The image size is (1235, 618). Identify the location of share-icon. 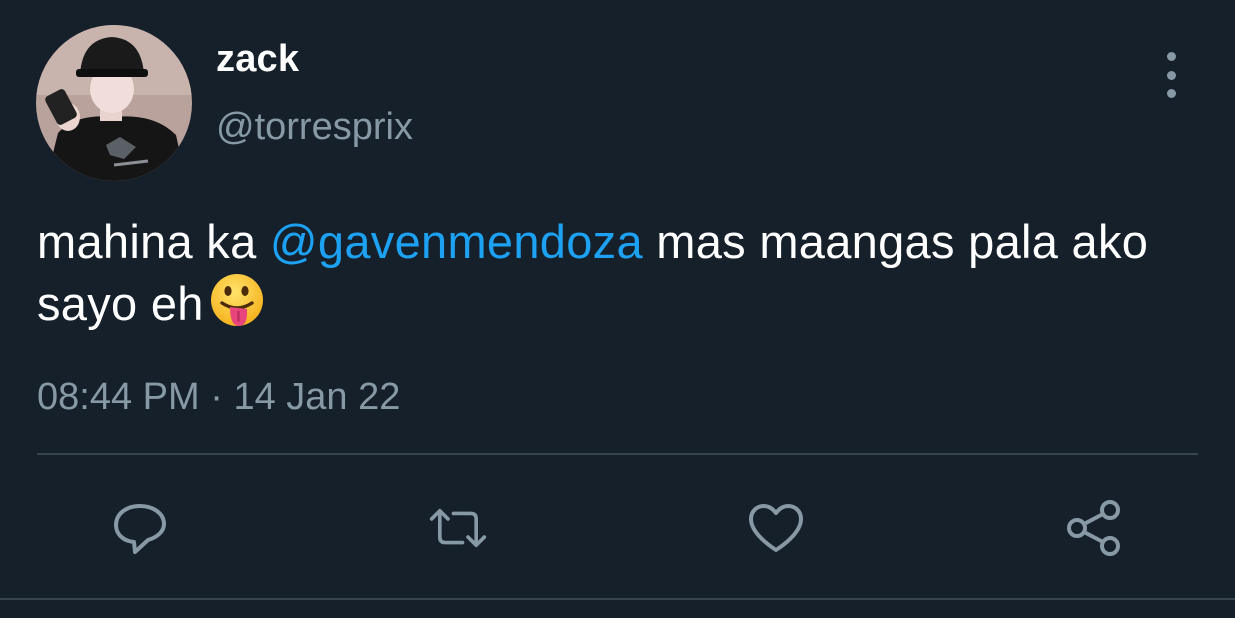
(1093, 528).